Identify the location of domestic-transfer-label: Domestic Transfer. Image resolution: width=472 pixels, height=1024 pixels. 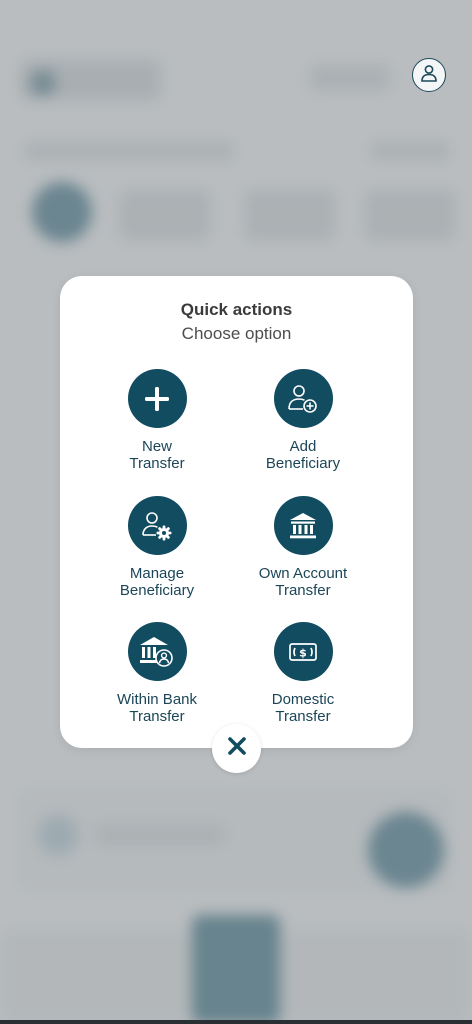
(303, 708).